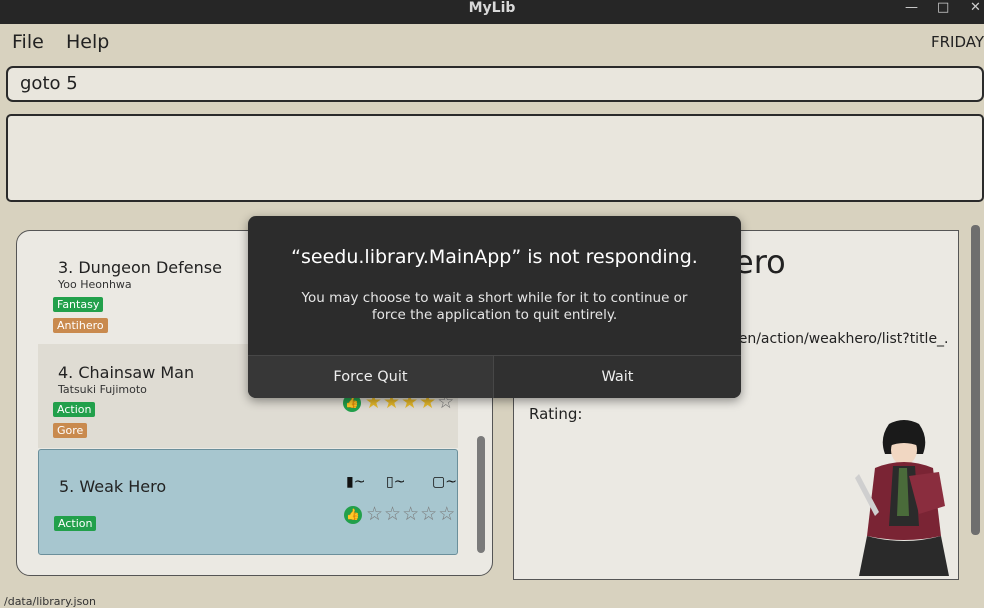 Image resolution: width=984 pixels, height=608 pixels. What do you see at coordinates (66, 372) in the screenshot?
I see `book-index: 4.` at bounding box center [66, 372].